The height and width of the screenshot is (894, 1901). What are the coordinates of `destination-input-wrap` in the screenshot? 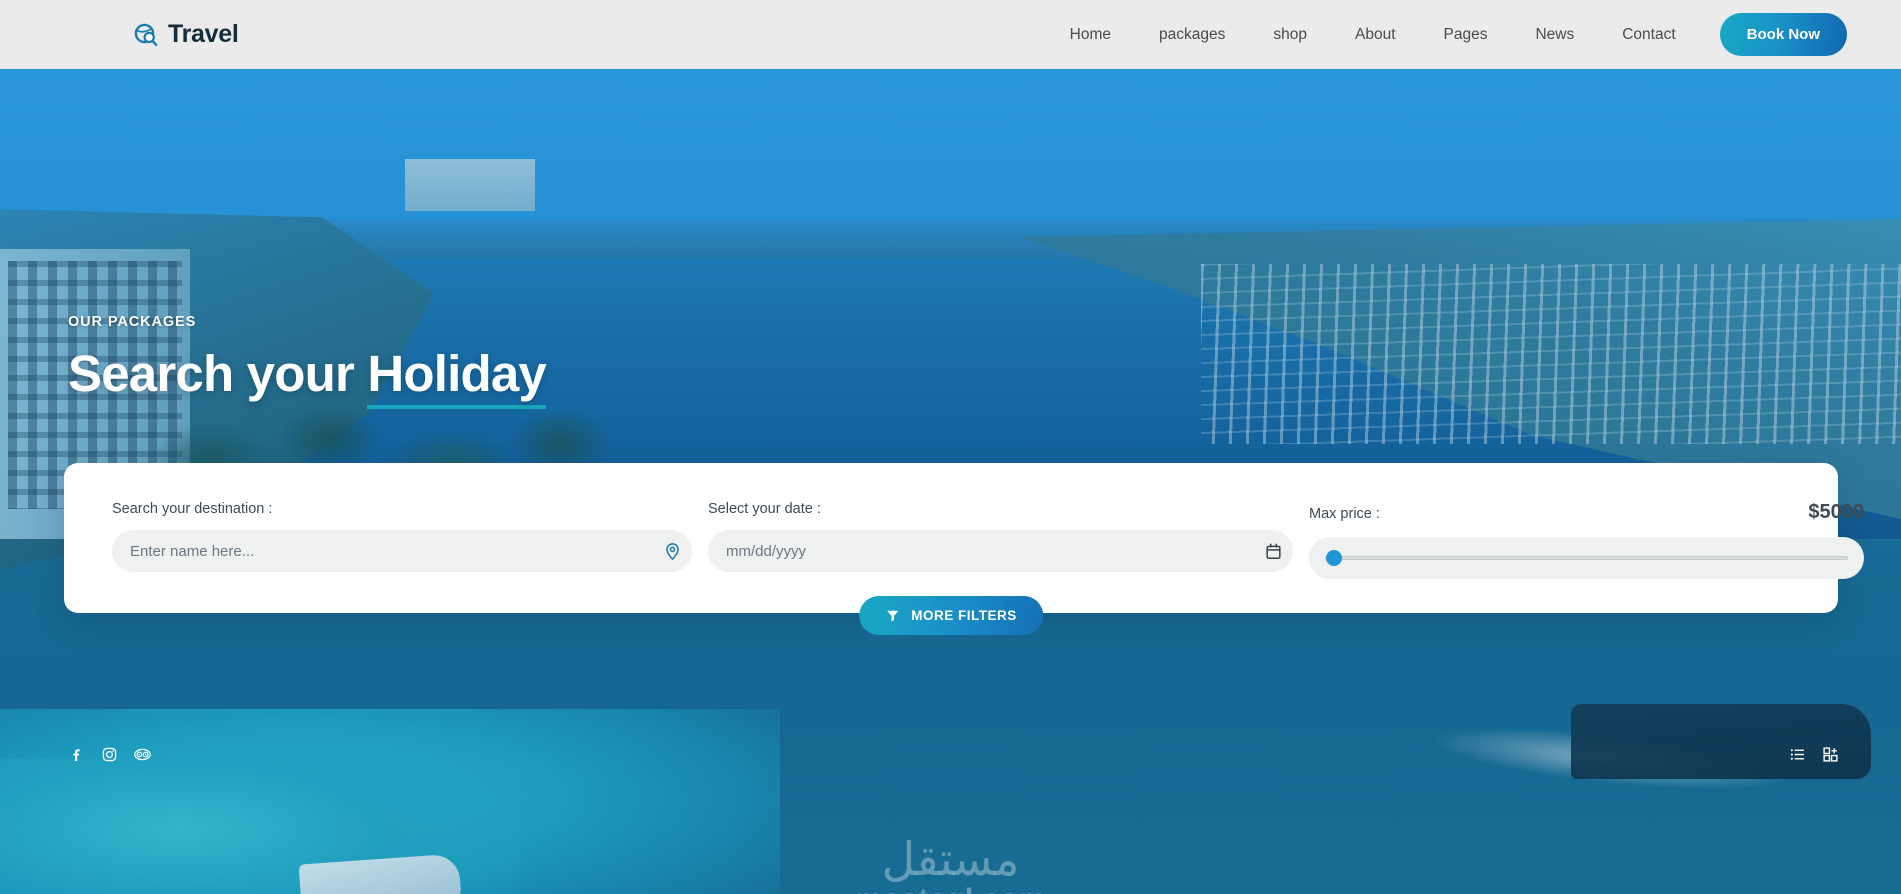 It's located at (402, 551).